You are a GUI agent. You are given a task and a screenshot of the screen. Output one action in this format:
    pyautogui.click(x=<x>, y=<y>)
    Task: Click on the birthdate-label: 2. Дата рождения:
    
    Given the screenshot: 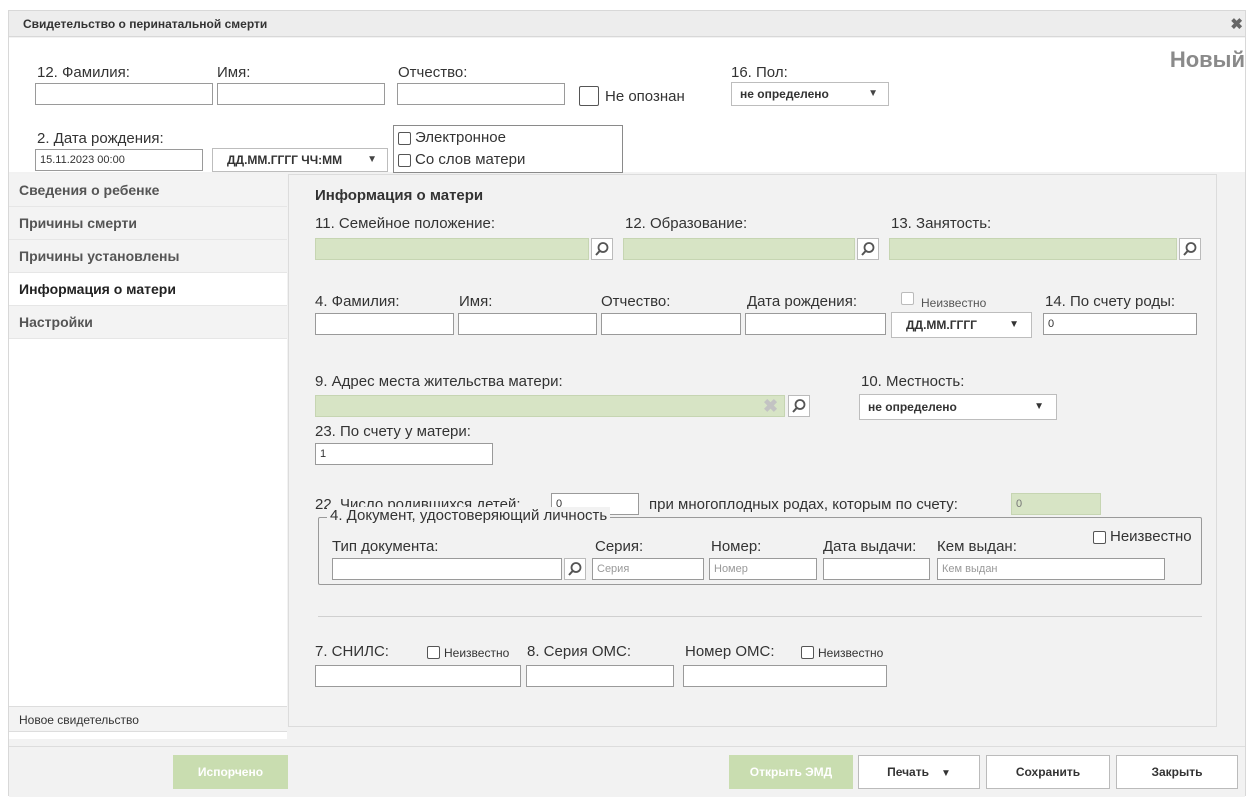 What is the action you would take?
    pyautogui.click(x=100, y=138)
    